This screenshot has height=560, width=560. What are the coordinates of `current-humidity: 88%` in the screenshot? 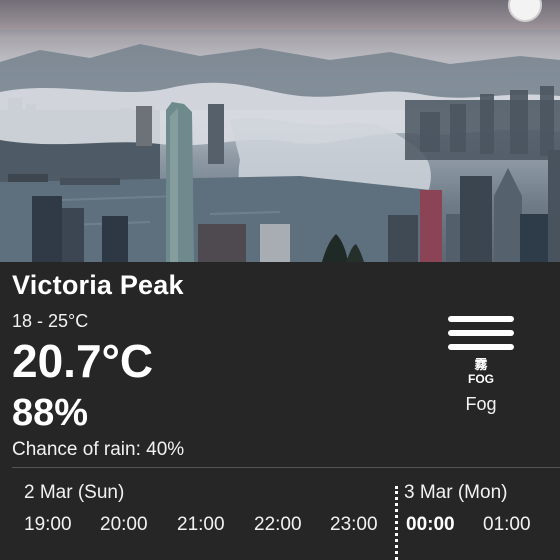 It's located at (50, 413).